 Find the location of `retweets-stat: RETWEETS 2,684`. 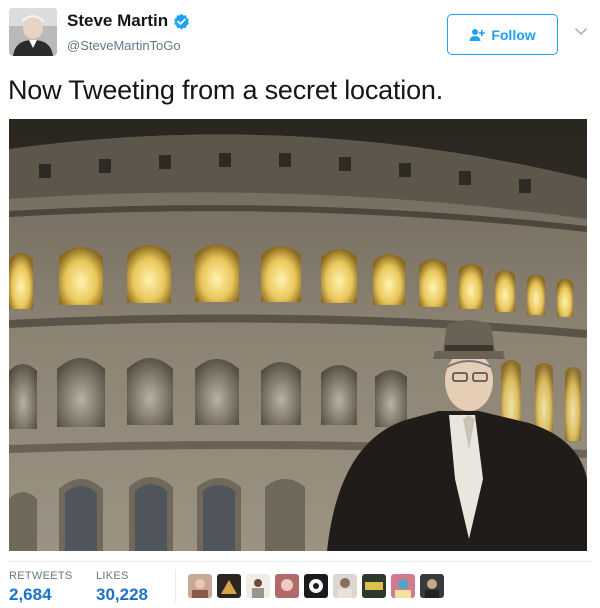

retweets-stat: RETWEETS 2,684 is located at coordinates (41, 587).